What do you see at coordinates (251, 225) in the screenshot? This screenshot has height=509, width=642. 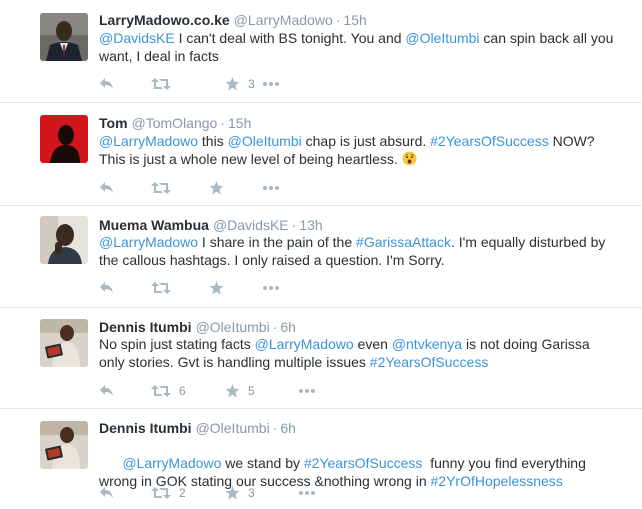 I see `username: @DavidsKE` at bounding box center [251, 225].